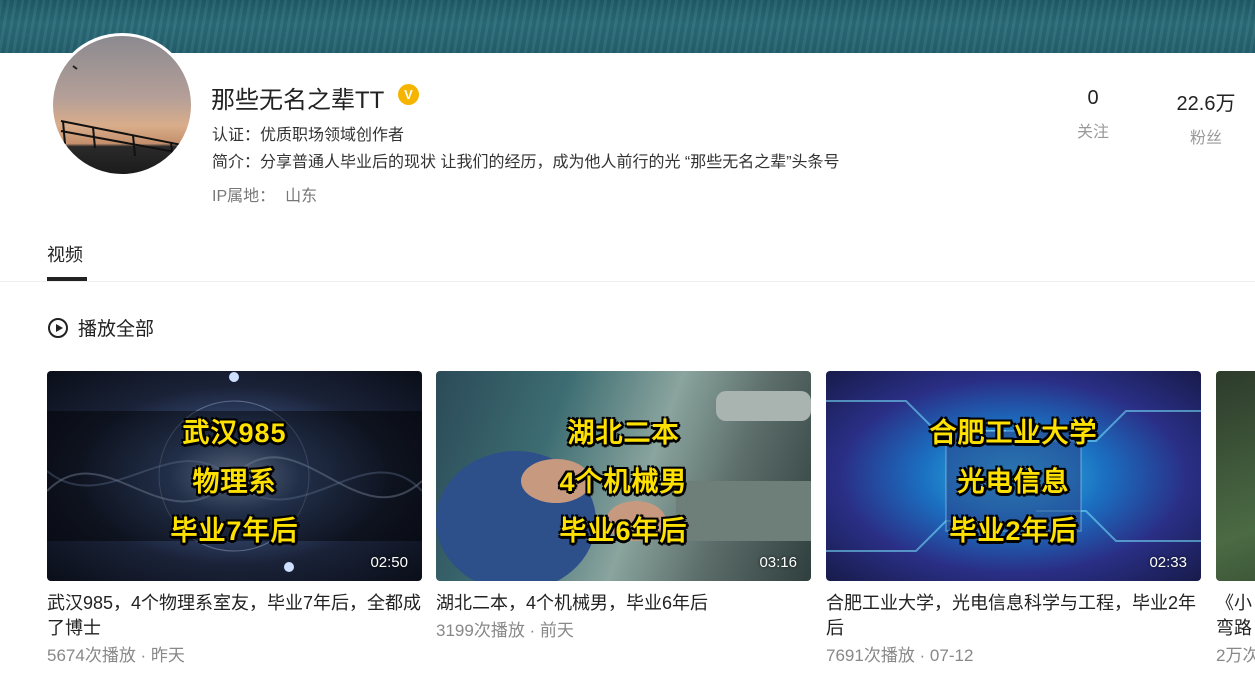 The image size is (1255, 694). What do you see at coordinates (1092, 132) in the screenshot?
I see `following-label: 关注` at bounding box center [1092, 132].